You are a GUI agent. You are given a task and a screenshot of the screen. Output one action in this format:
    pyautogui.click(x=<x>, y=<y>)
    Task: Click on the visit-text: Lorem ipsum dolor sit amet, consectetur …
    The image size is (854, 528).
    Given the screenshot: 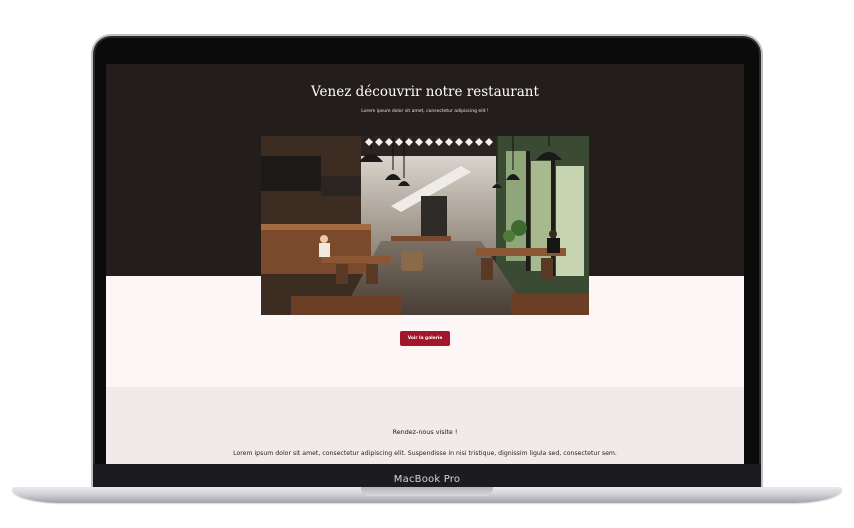 What is the action you would take?
    pyautogui.click(x=425, y=453)
    